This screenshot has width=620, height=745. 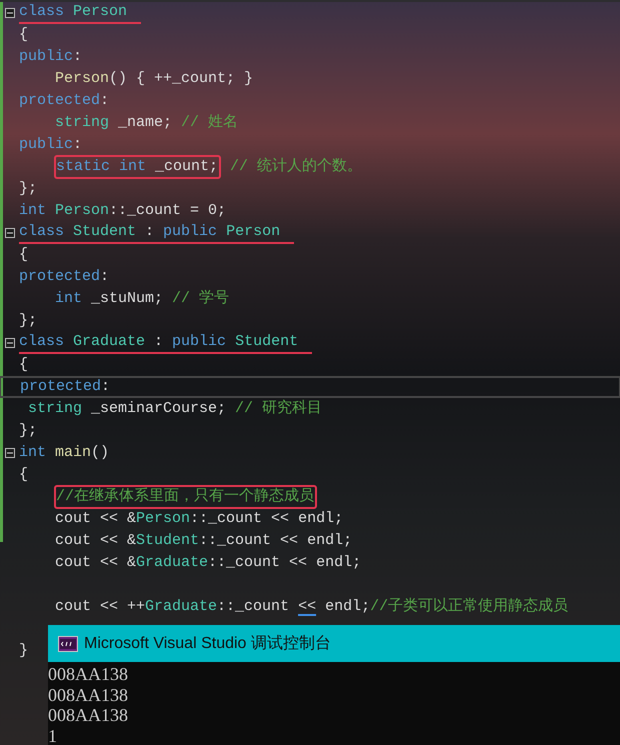 I want to click on code-line: cout << &Student::_count << endl;, so click(x=204, y=541).